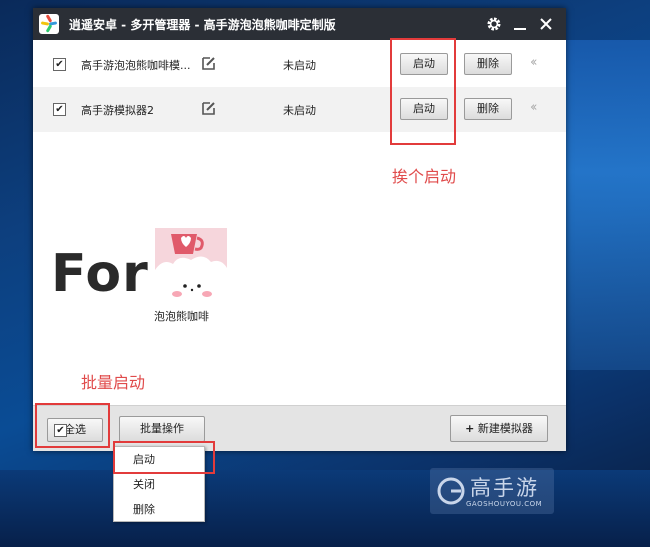 The width and height of the screenshot is (650, 547). What do you see at coordinates (423, 91) in the screenshot?
I see `start-buttons-highlight` at bounding box center [423, 91].